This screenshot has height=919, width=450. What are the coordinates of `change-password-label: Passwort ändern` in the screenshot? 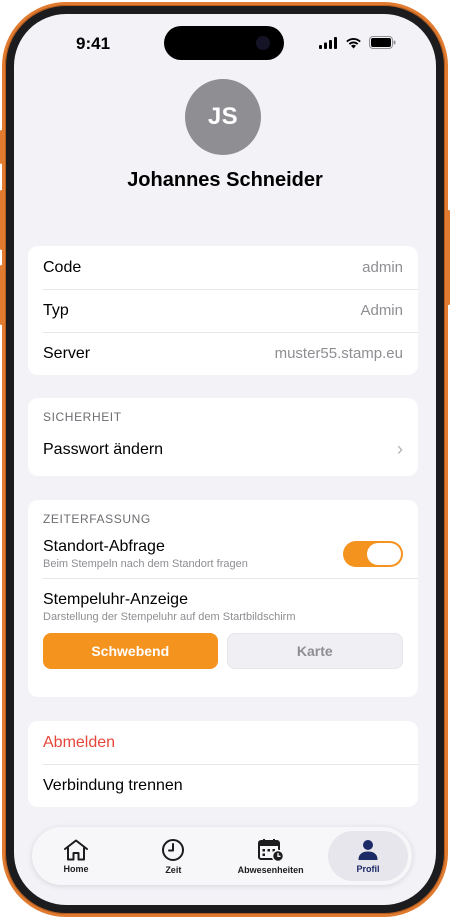 It's located at (103, 449).